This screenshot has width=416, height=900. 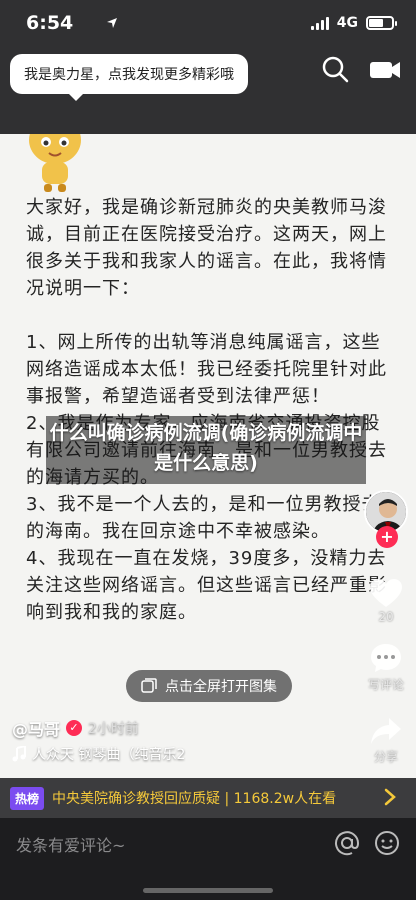 What do you see at coordinates (385, 757) in the screenshot?
I see `share-label: 分享` at bounding box center [385, 757].